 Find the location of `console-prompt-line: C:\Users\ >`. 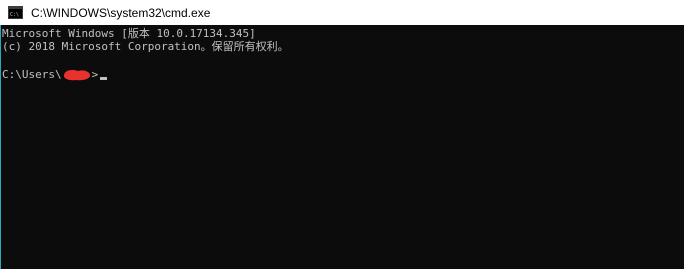

console-prompt-line: C:\Users\ > is located at coordinates (55, 75).